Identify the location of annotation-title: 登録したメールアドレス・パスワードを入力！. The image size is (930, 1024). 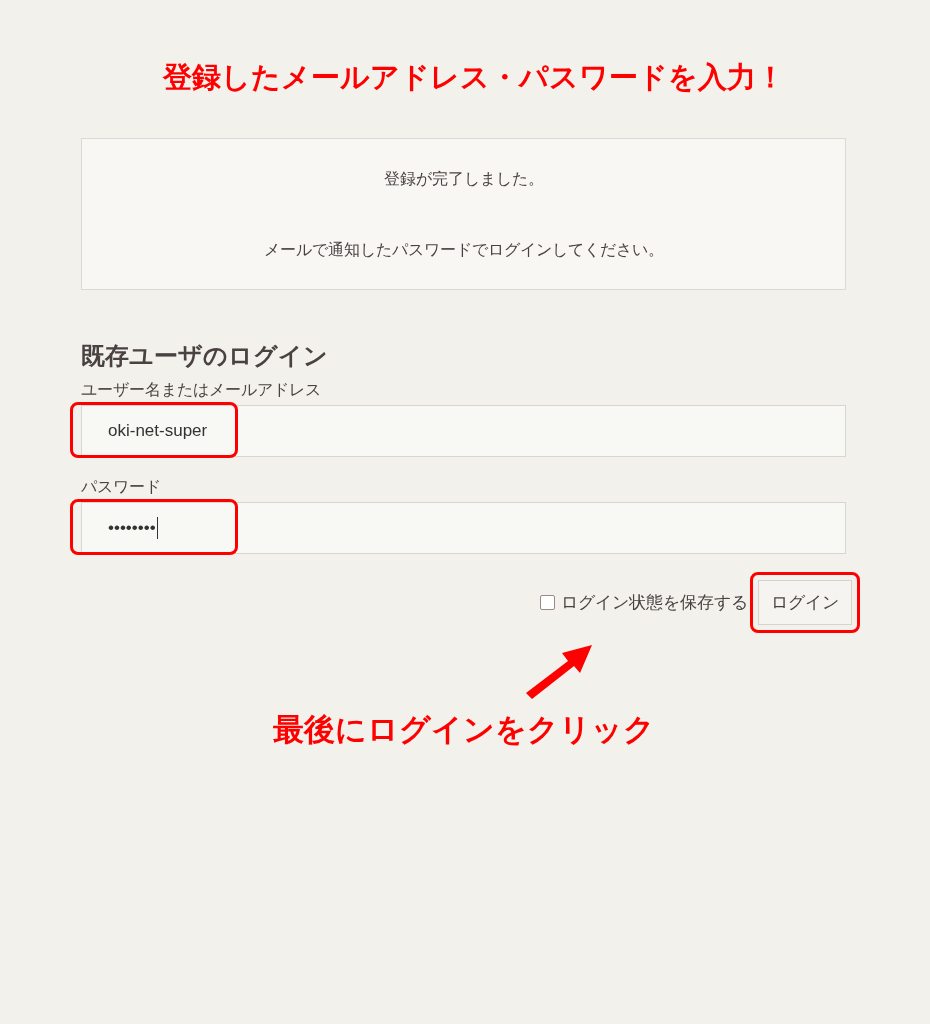
(473, 77).